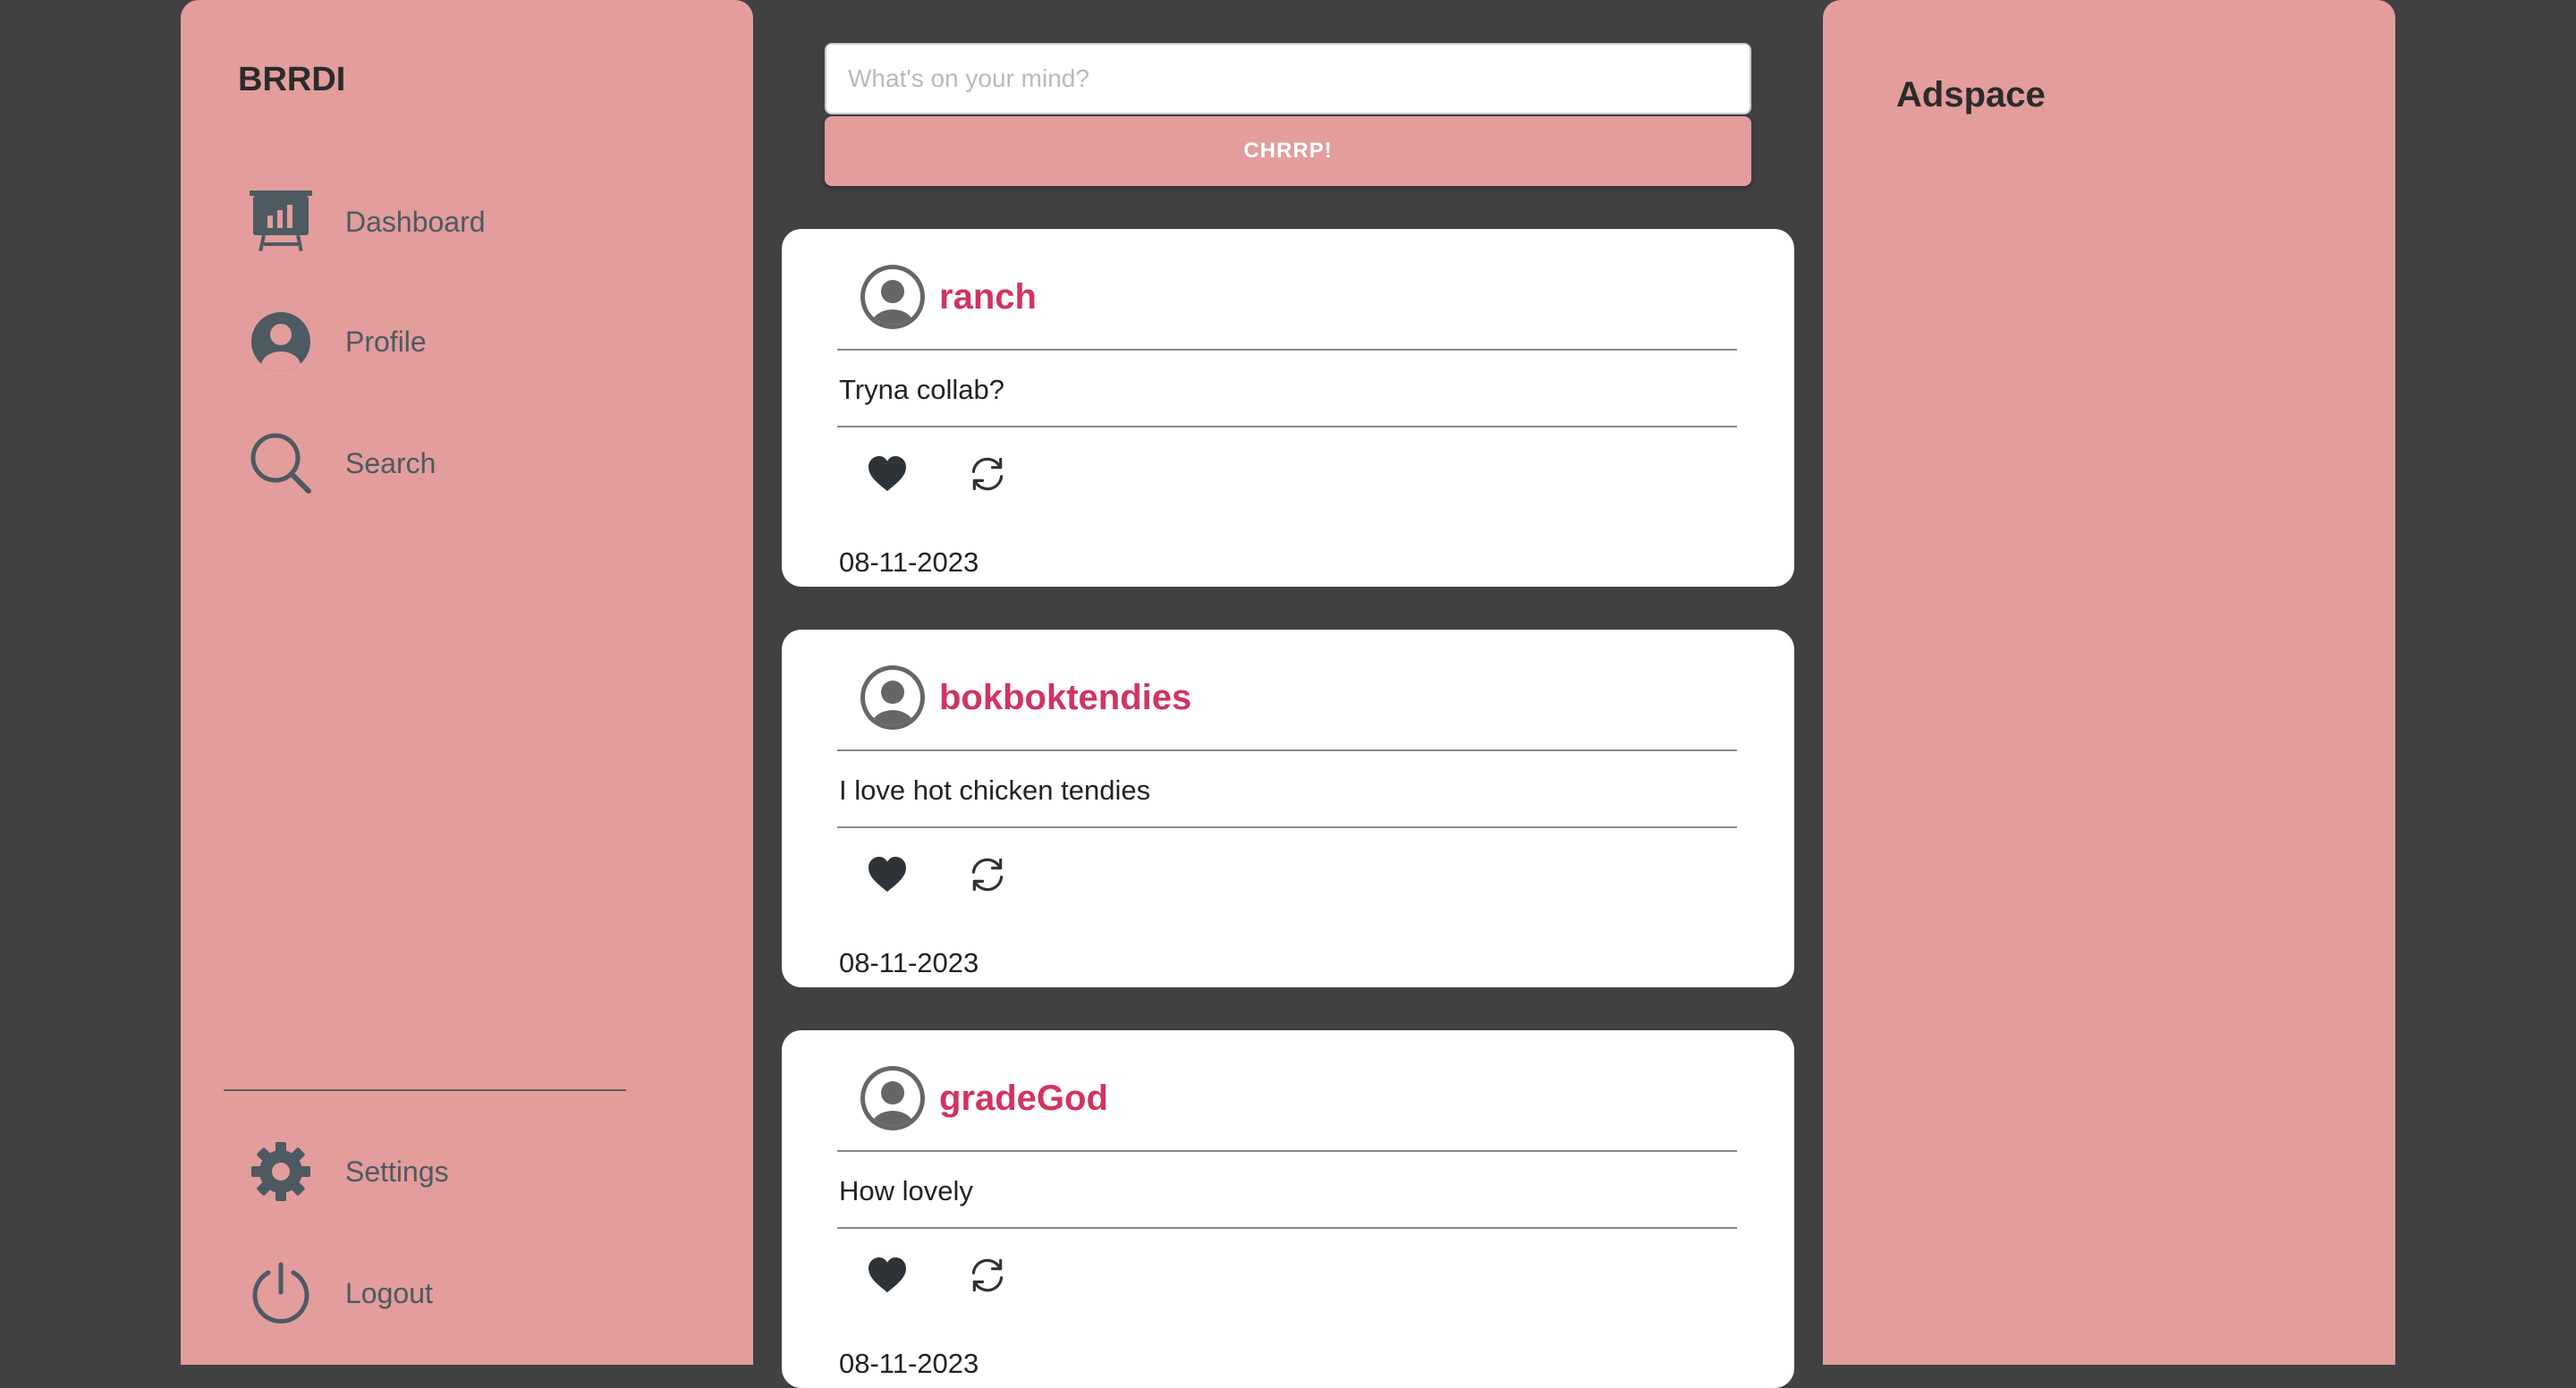 Image resolution: width=2576 pixels, height=1388 pixels. I want to click on sidebar-item-profile: Profile, so click(436, 342).